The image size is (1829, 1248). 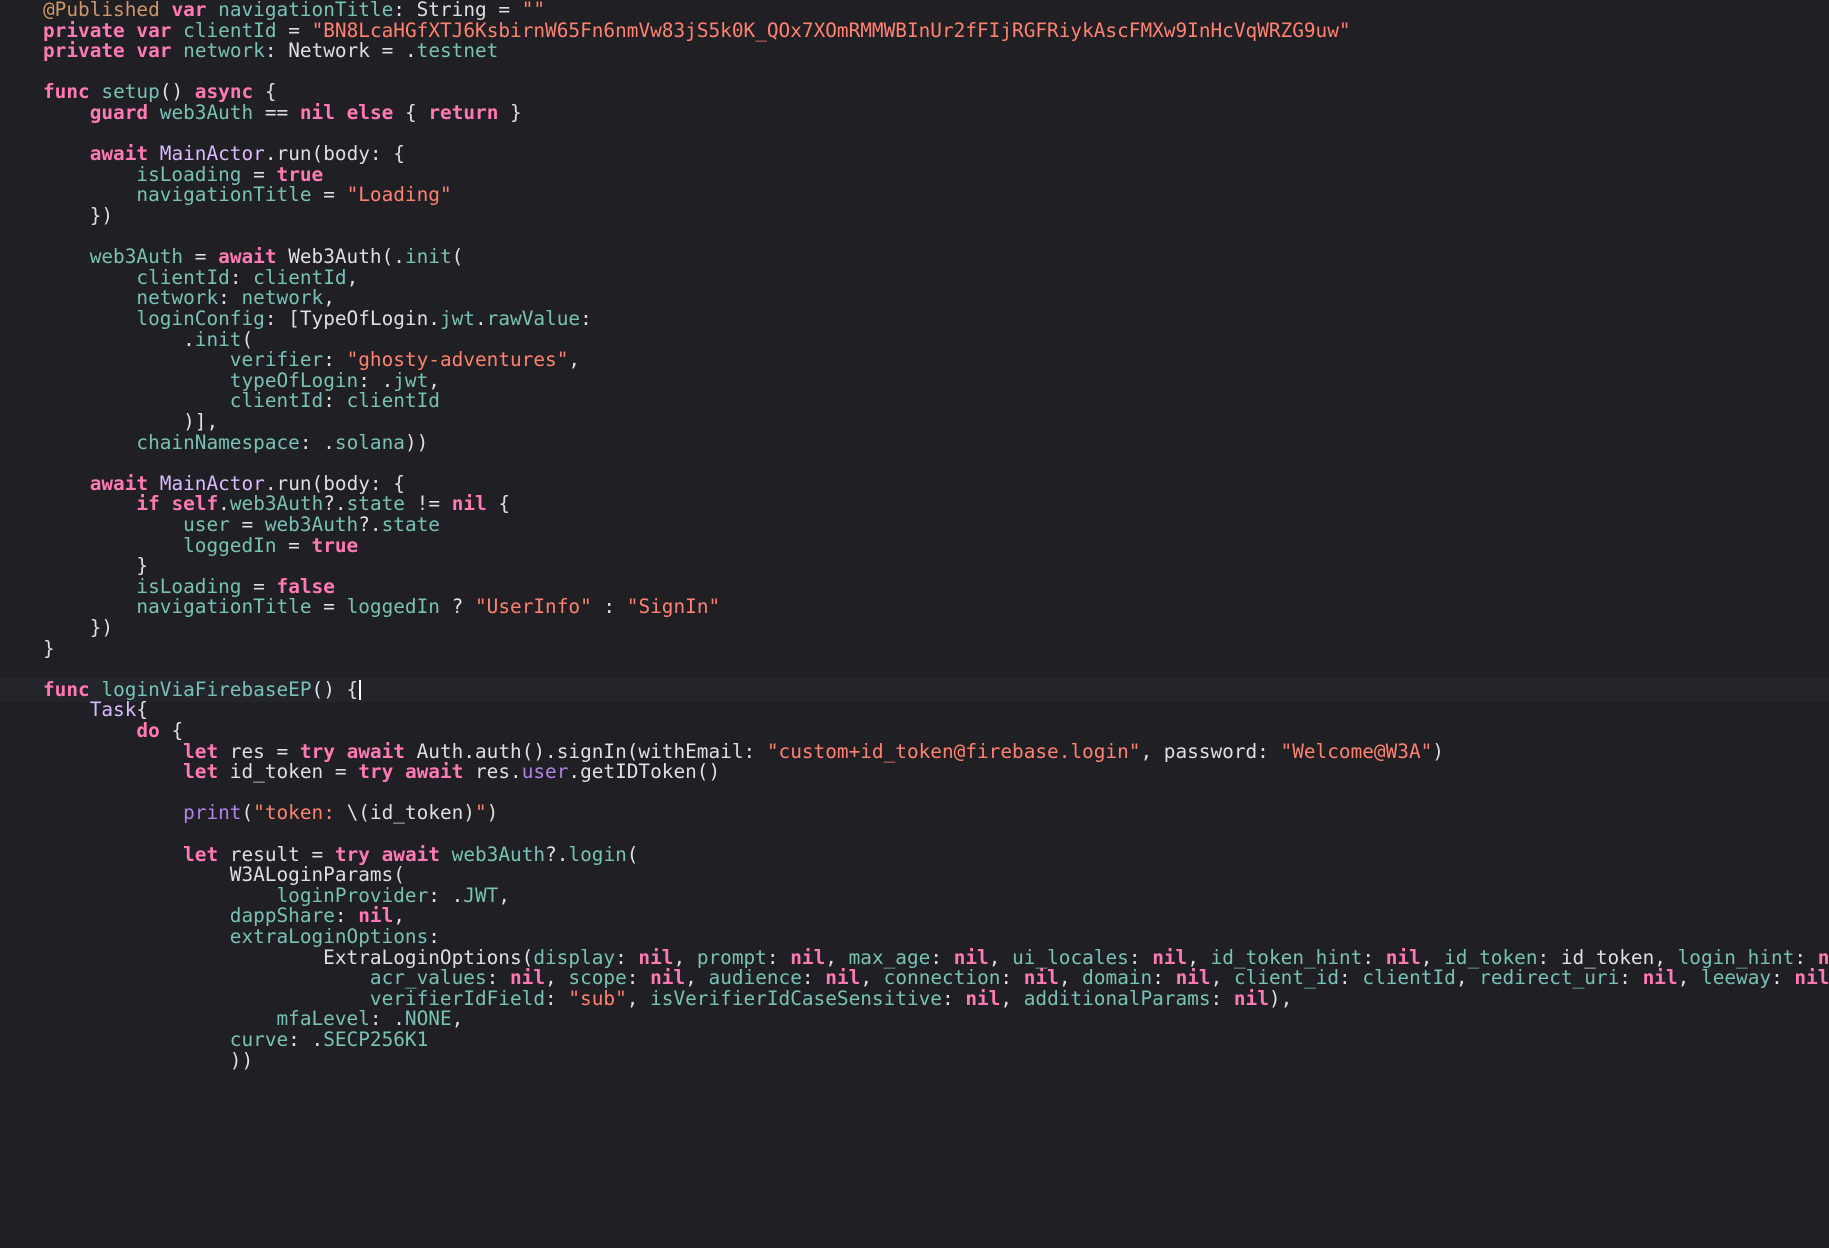 I want to click on identifier-token: loginProvider, so click(x=352, y=895).